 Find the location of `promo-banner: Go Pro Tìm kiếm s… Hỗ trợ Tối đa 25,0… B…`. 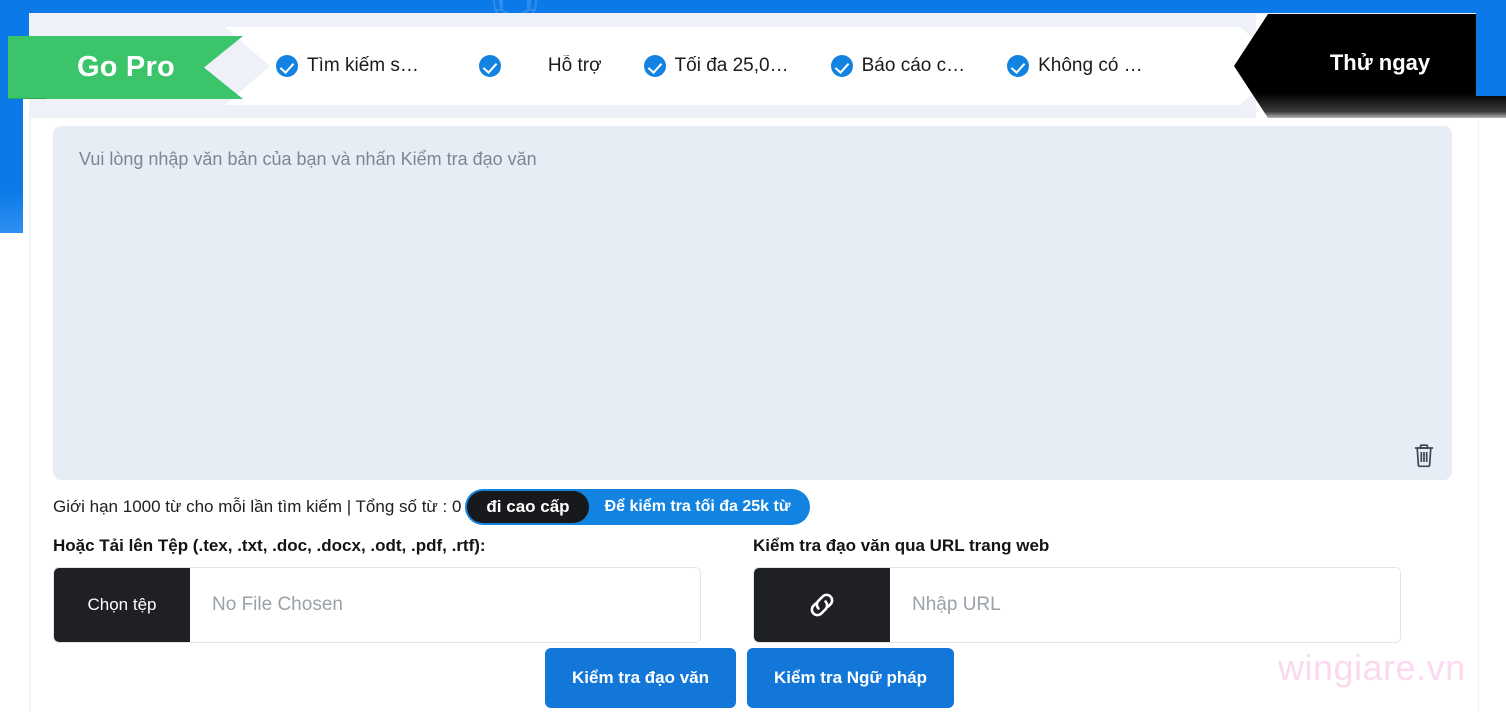

promo-banner: Go Pro Tìm kiếm s… Hỗ trợ Tối đa 25,0… B… is located at coordinates (757, 66).